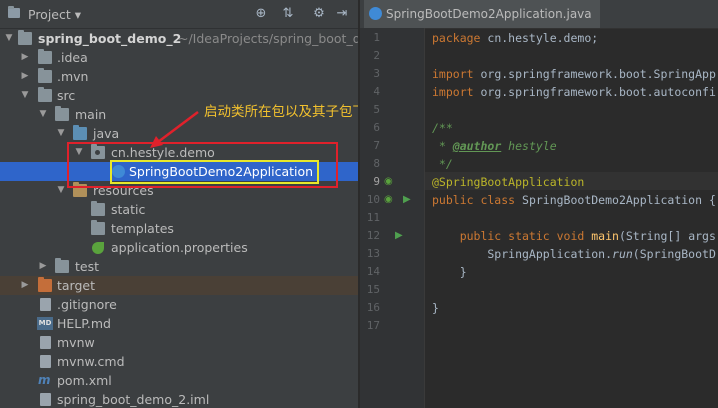 The image size is (718, 408). I want to click on tree-row-pom: m pom.xml, so click(179, 380).